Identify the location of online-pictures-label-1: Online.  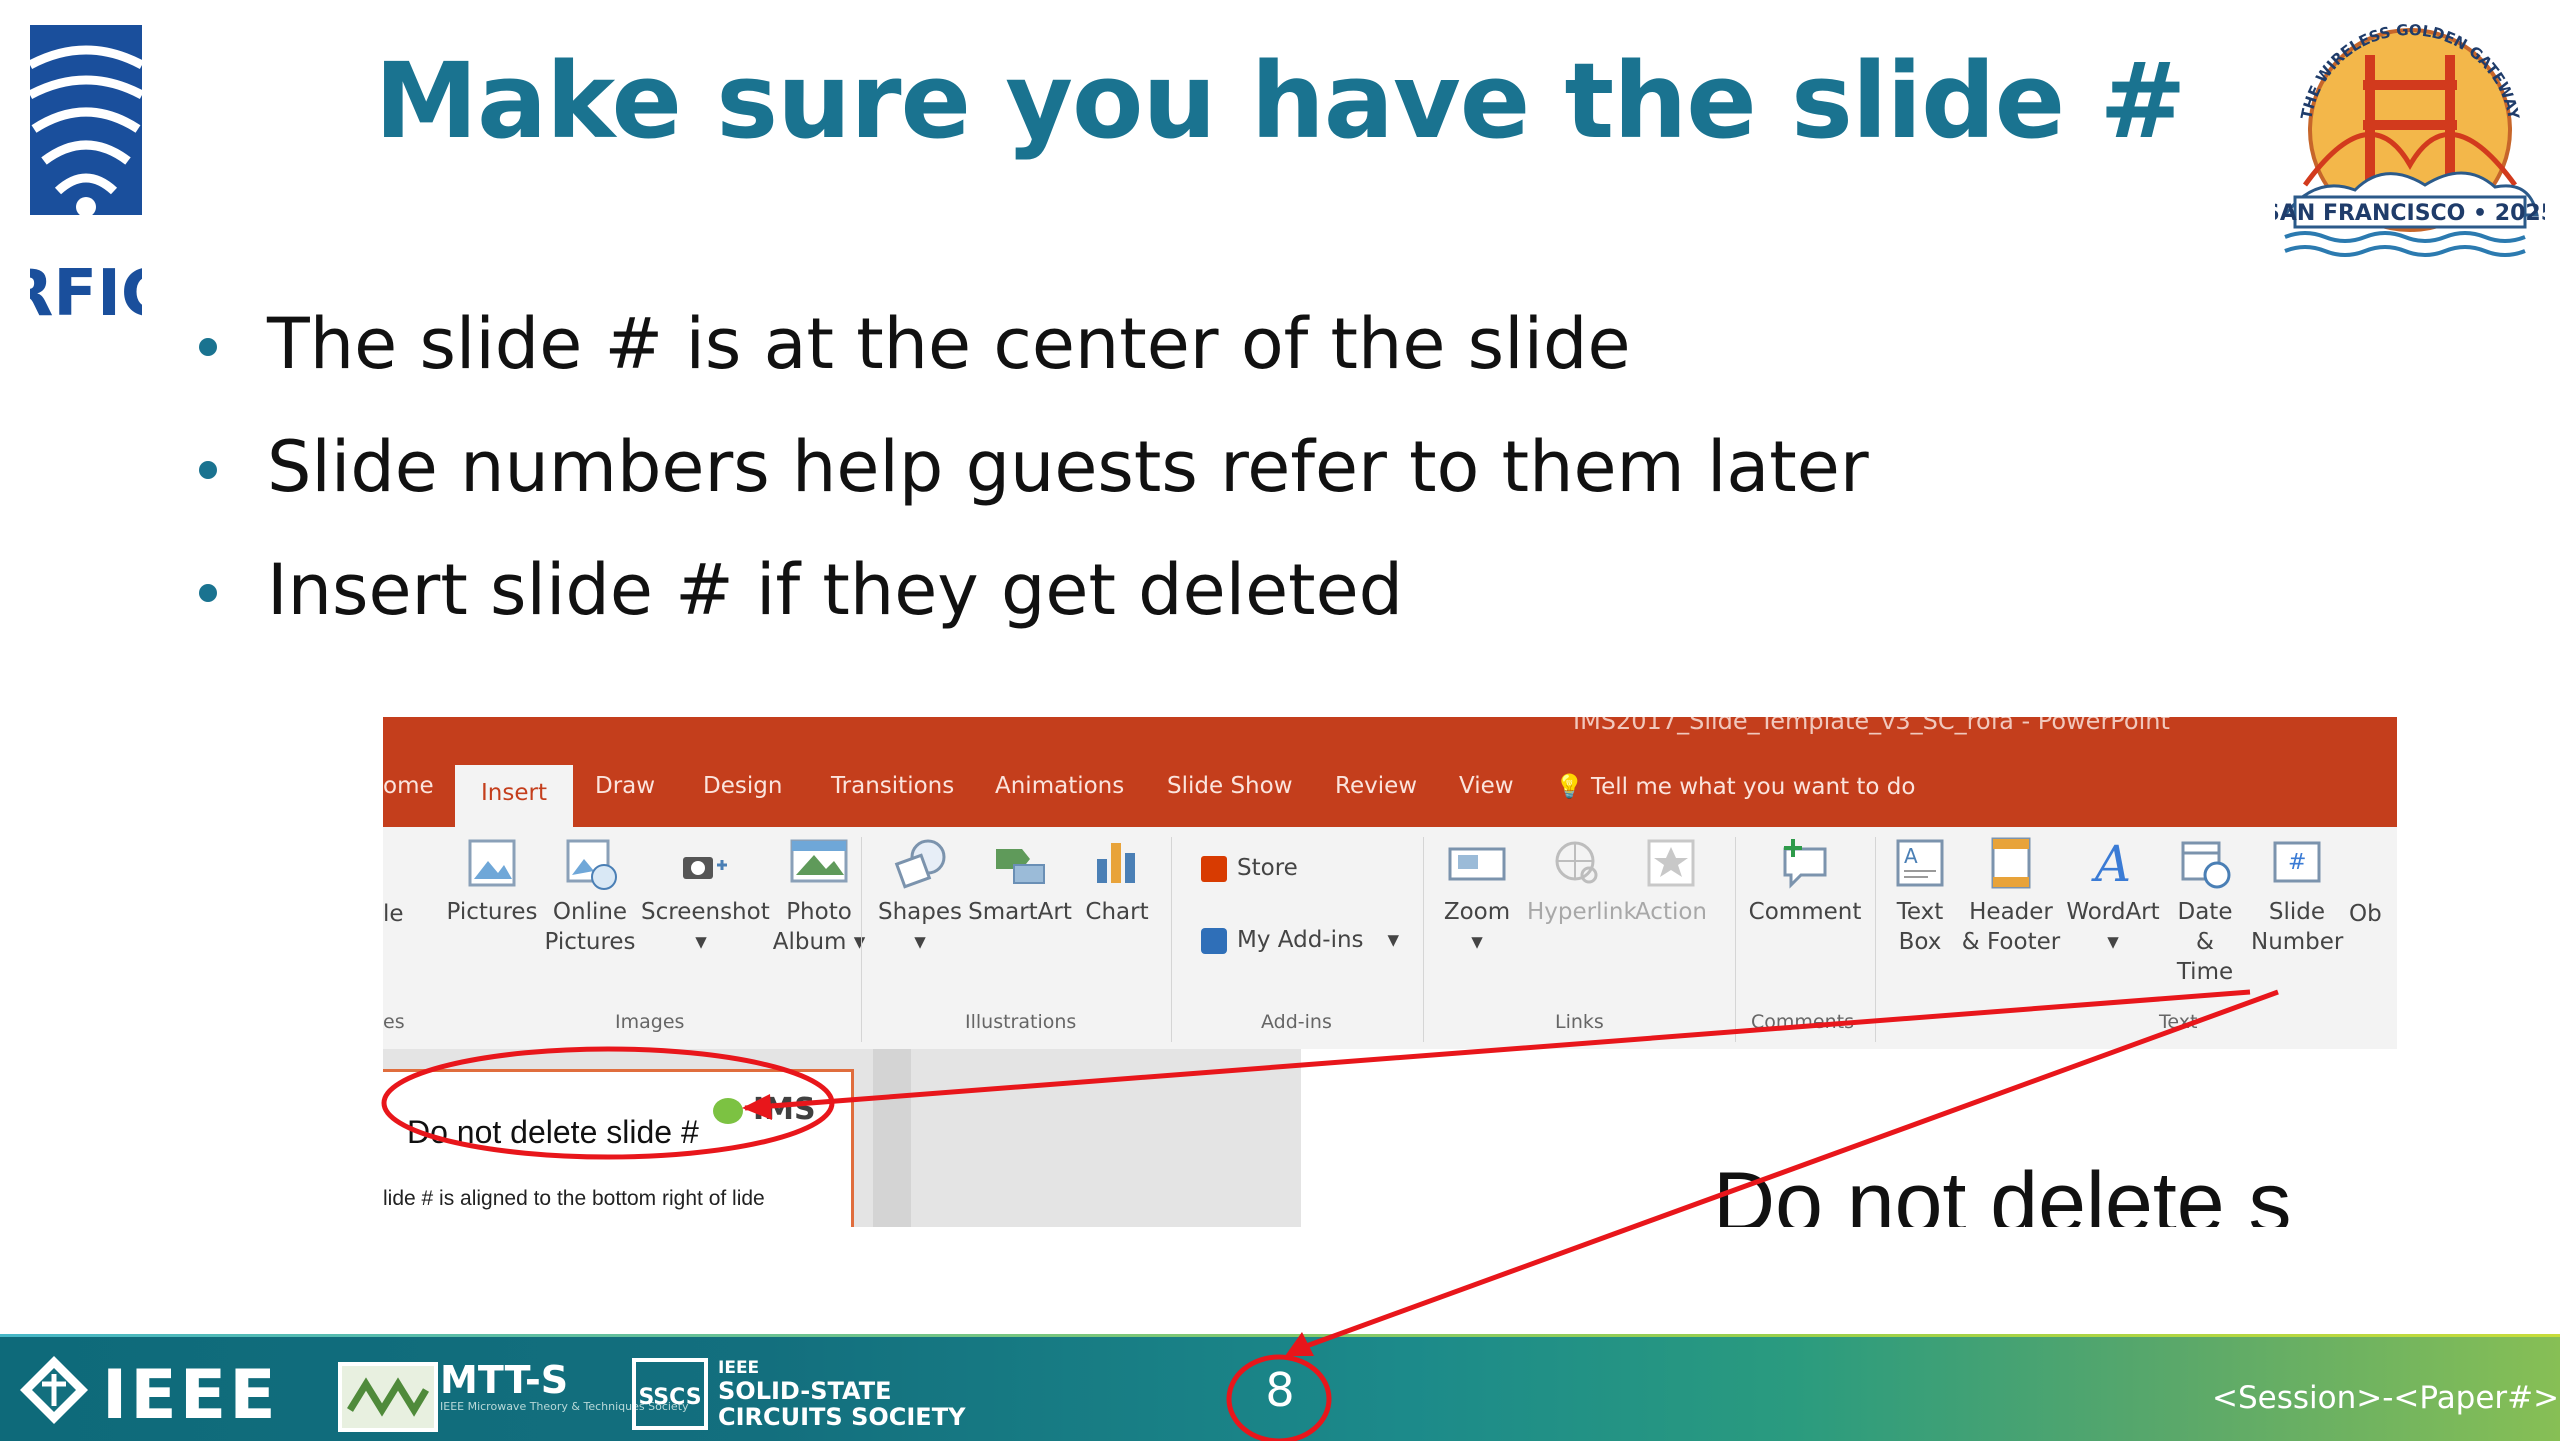
(590, 912).